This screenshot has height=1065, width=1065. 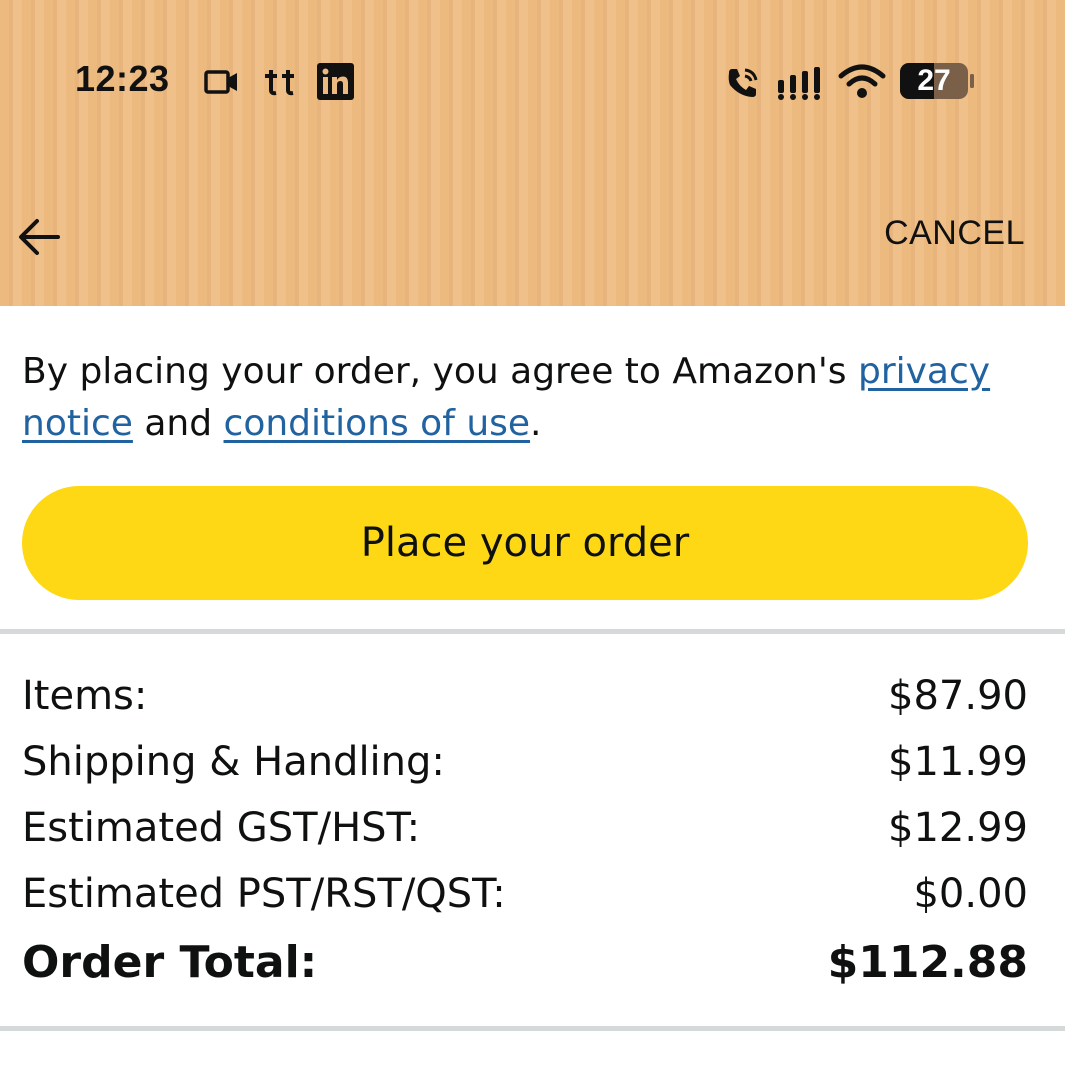 I want to click on cancel-button: CANCEL, so click(x=954, y=233).